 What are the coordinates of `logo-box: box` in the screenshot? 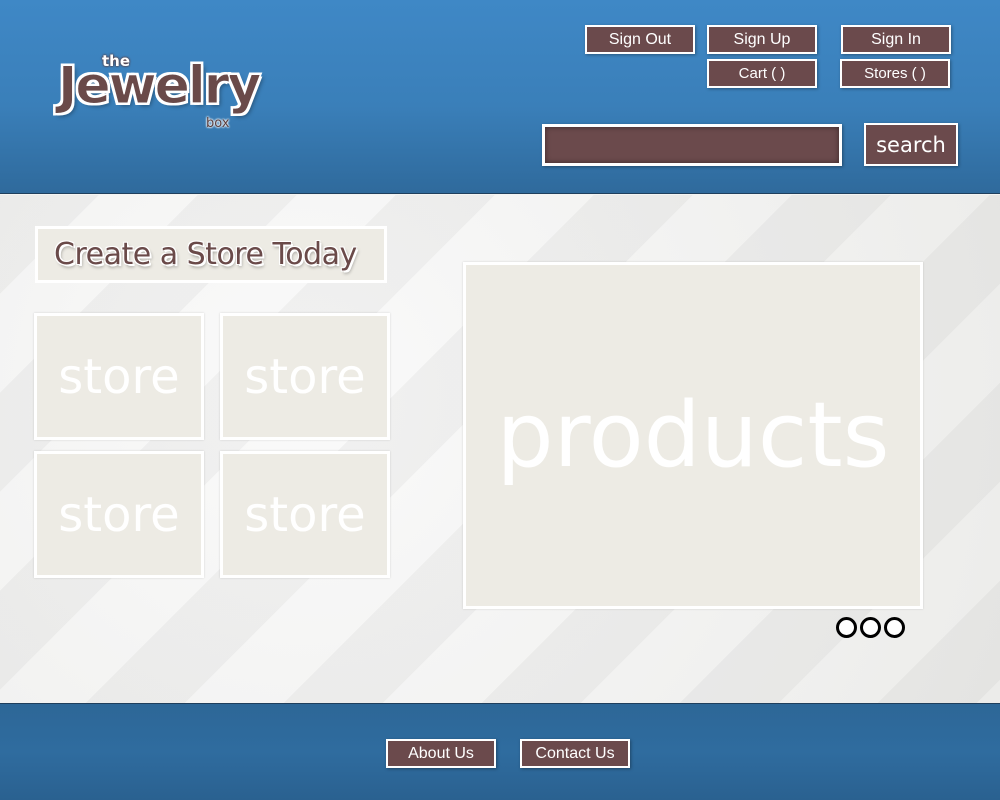 It's located at (218, 123).